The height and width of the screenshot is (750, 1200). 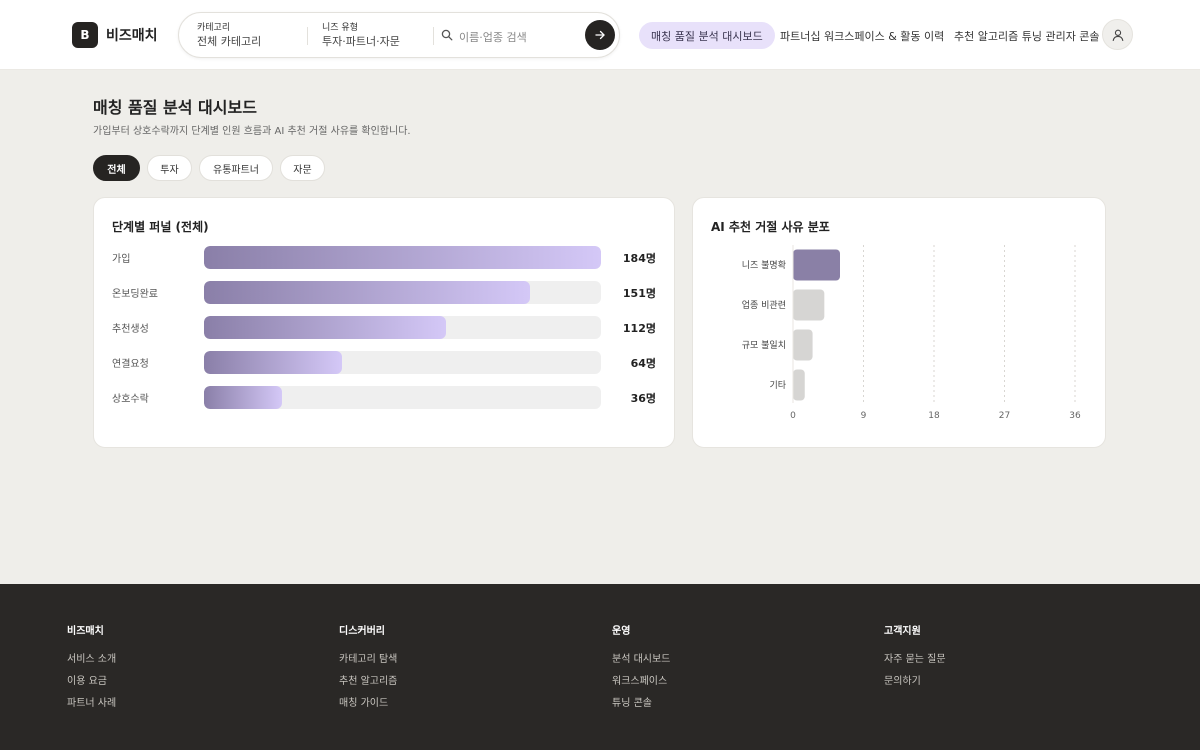 I want to click on funnel-stage-value: 112명, so click(x=639, y=328).